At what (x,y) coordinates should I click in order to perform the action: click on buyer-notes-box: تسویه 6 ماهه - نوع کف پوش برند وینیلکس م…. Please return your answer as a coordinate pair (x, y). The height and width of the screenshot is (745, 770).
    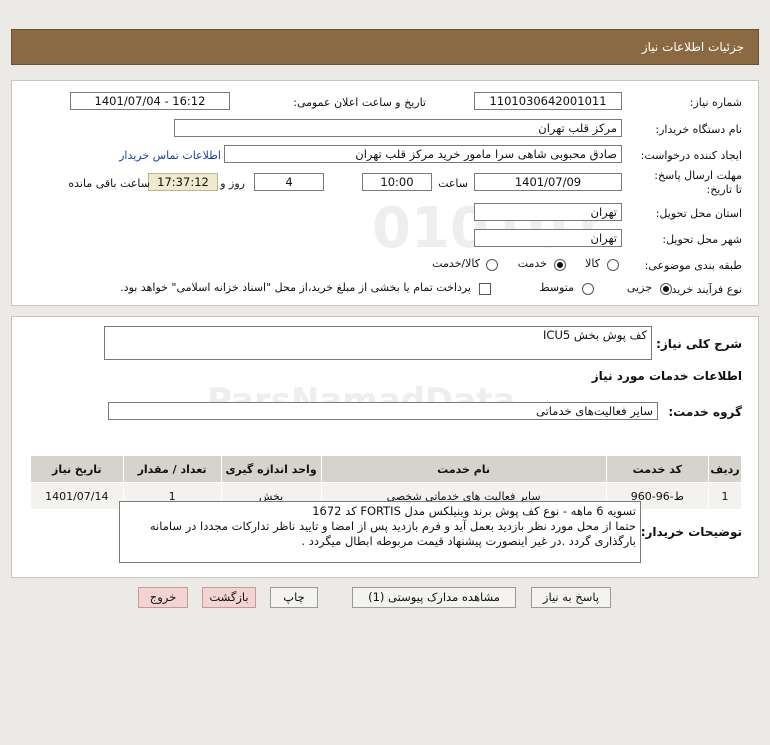
    Looking at the image, I should click on (380, 532).